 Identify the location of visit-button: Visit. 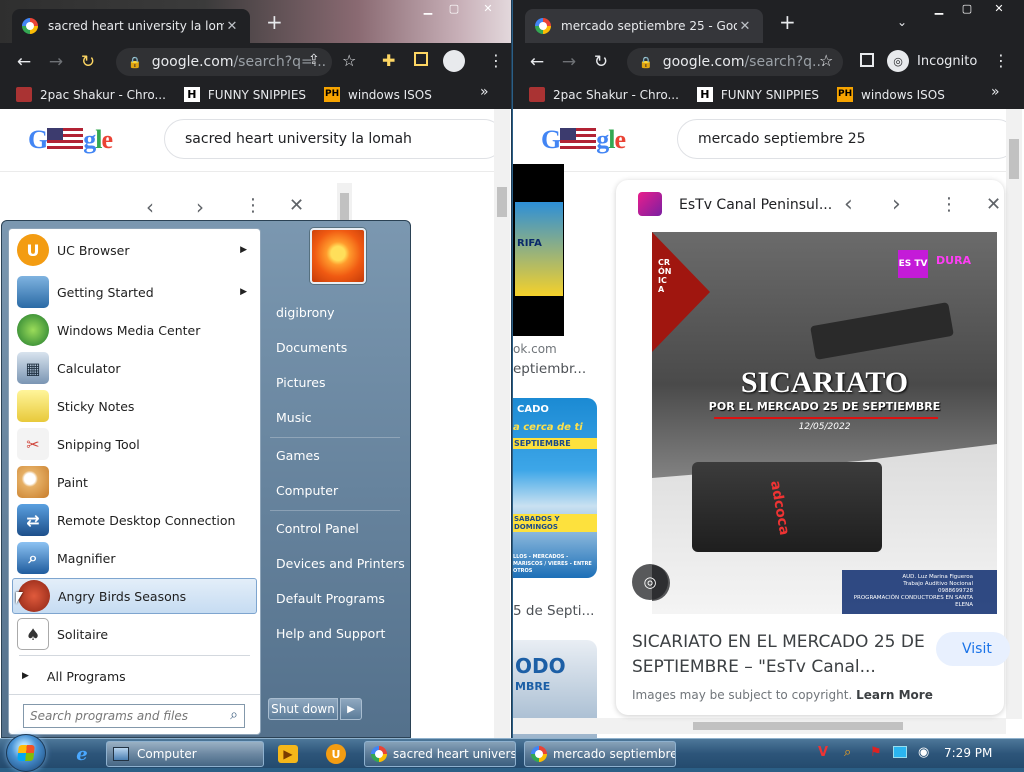
(973, 649).